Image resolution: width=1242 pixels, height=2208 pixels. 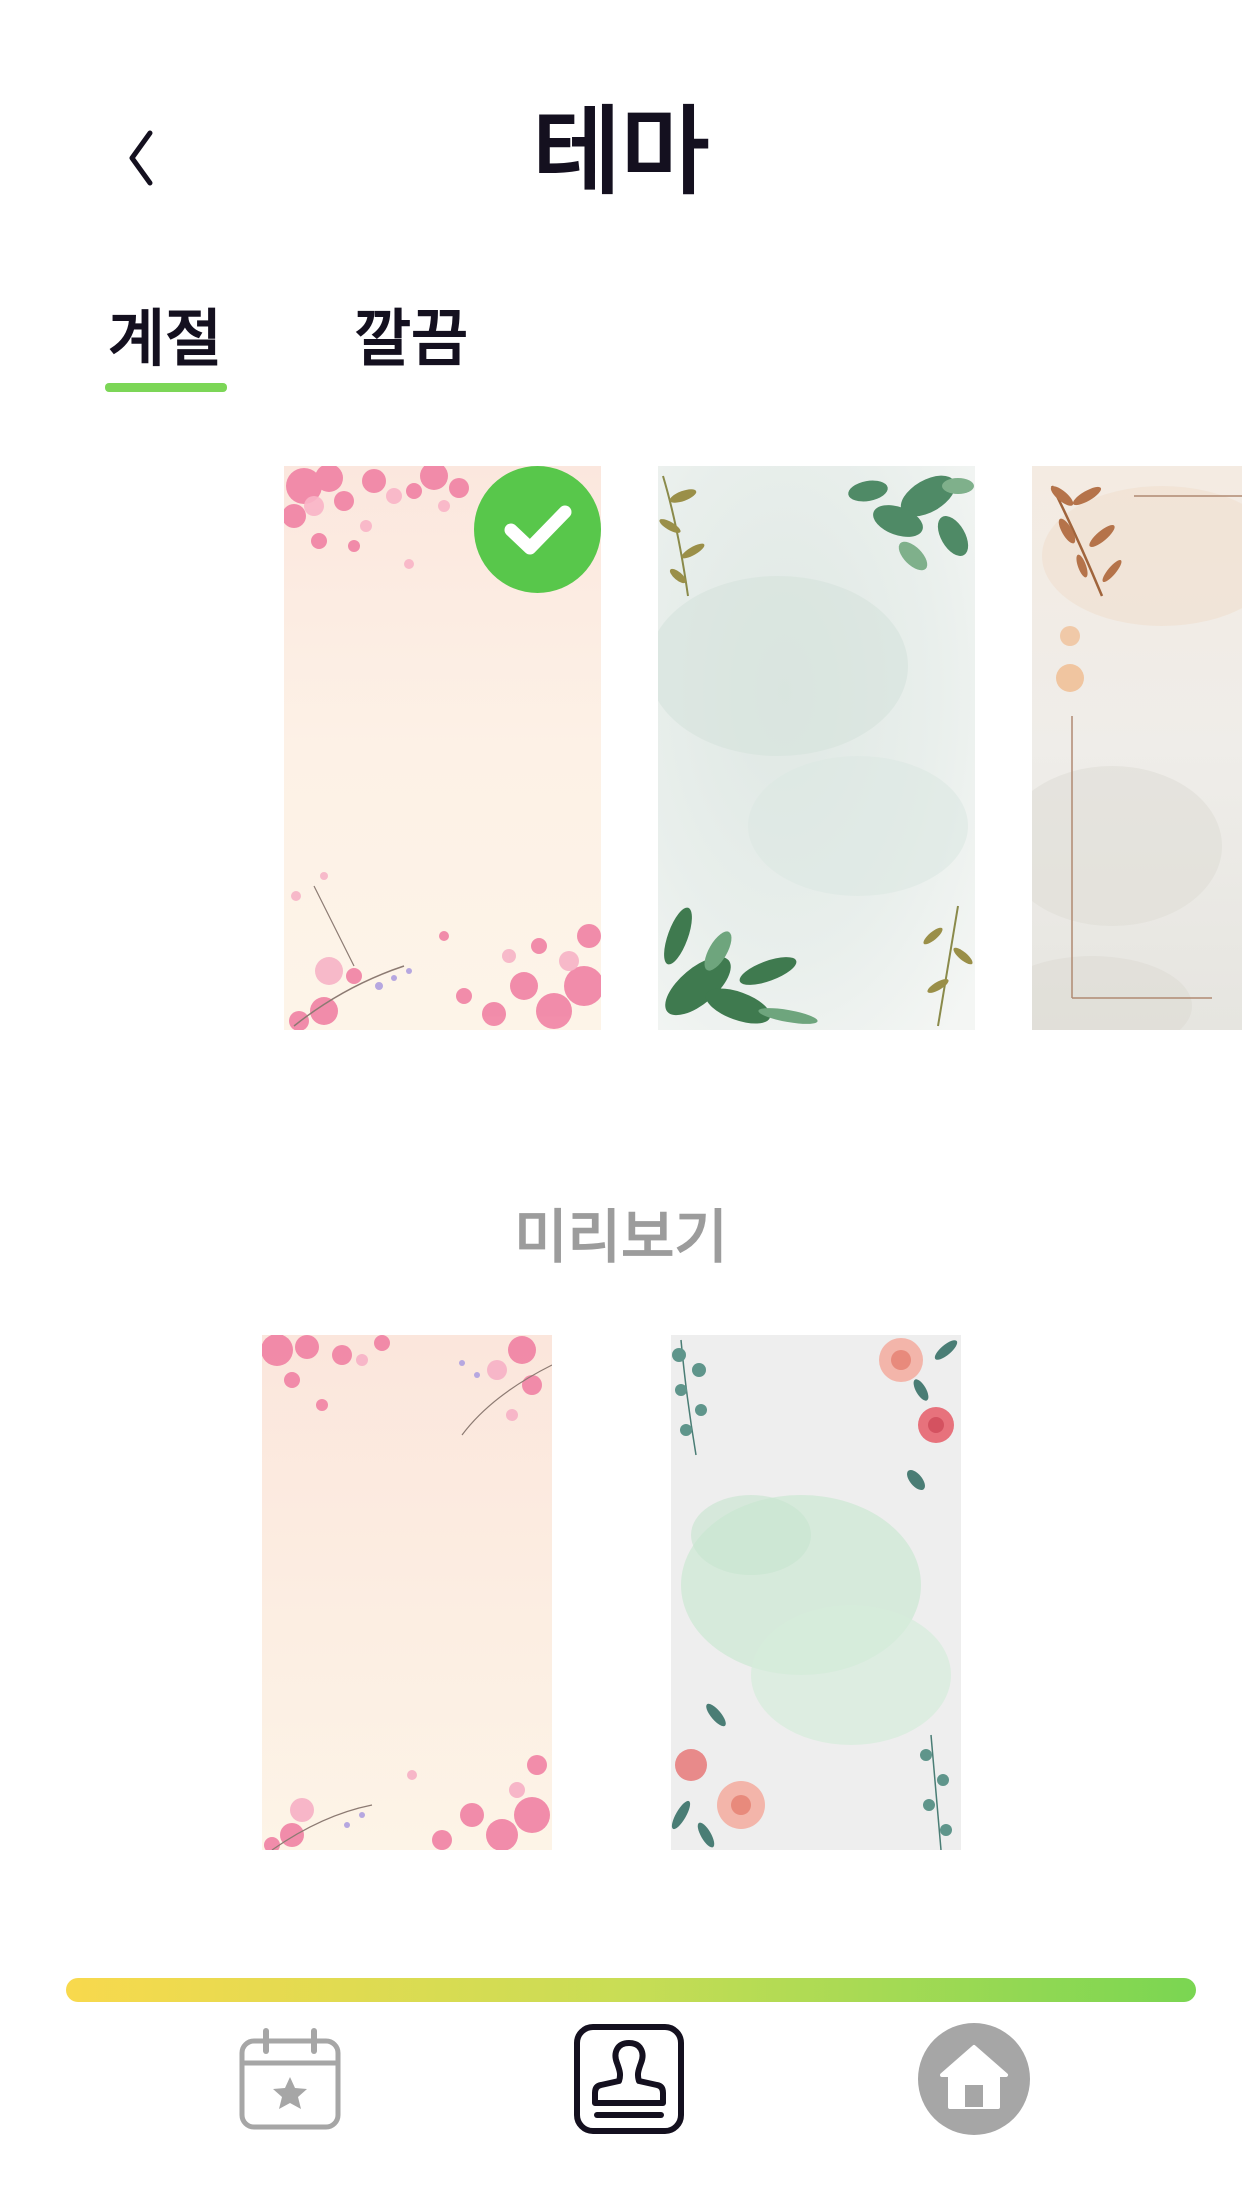 What do you see at coordinates (1137, 748) in the screenshot?
I see `theme-card-autumn-frame` at bounding box center [1137, 748].